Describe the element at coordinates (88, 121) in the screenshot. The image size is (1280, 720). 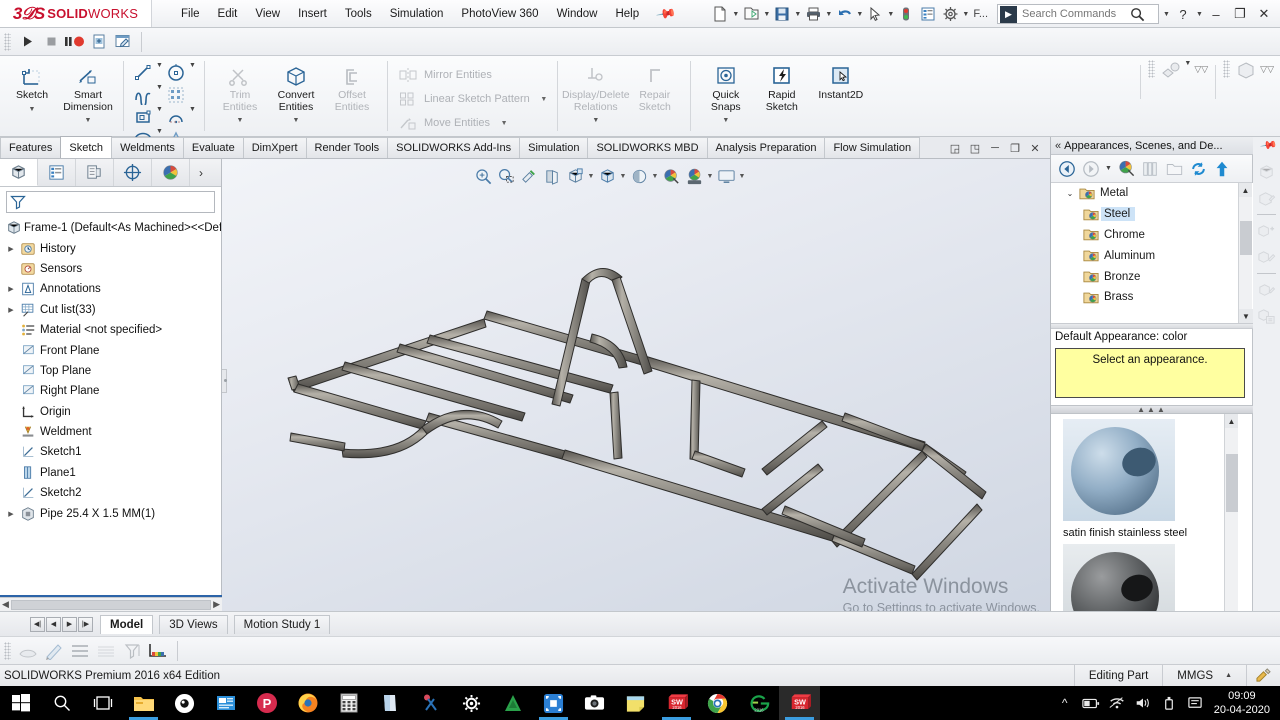
I see `smart-dimension-dropdown-caret: ▼` at that location.